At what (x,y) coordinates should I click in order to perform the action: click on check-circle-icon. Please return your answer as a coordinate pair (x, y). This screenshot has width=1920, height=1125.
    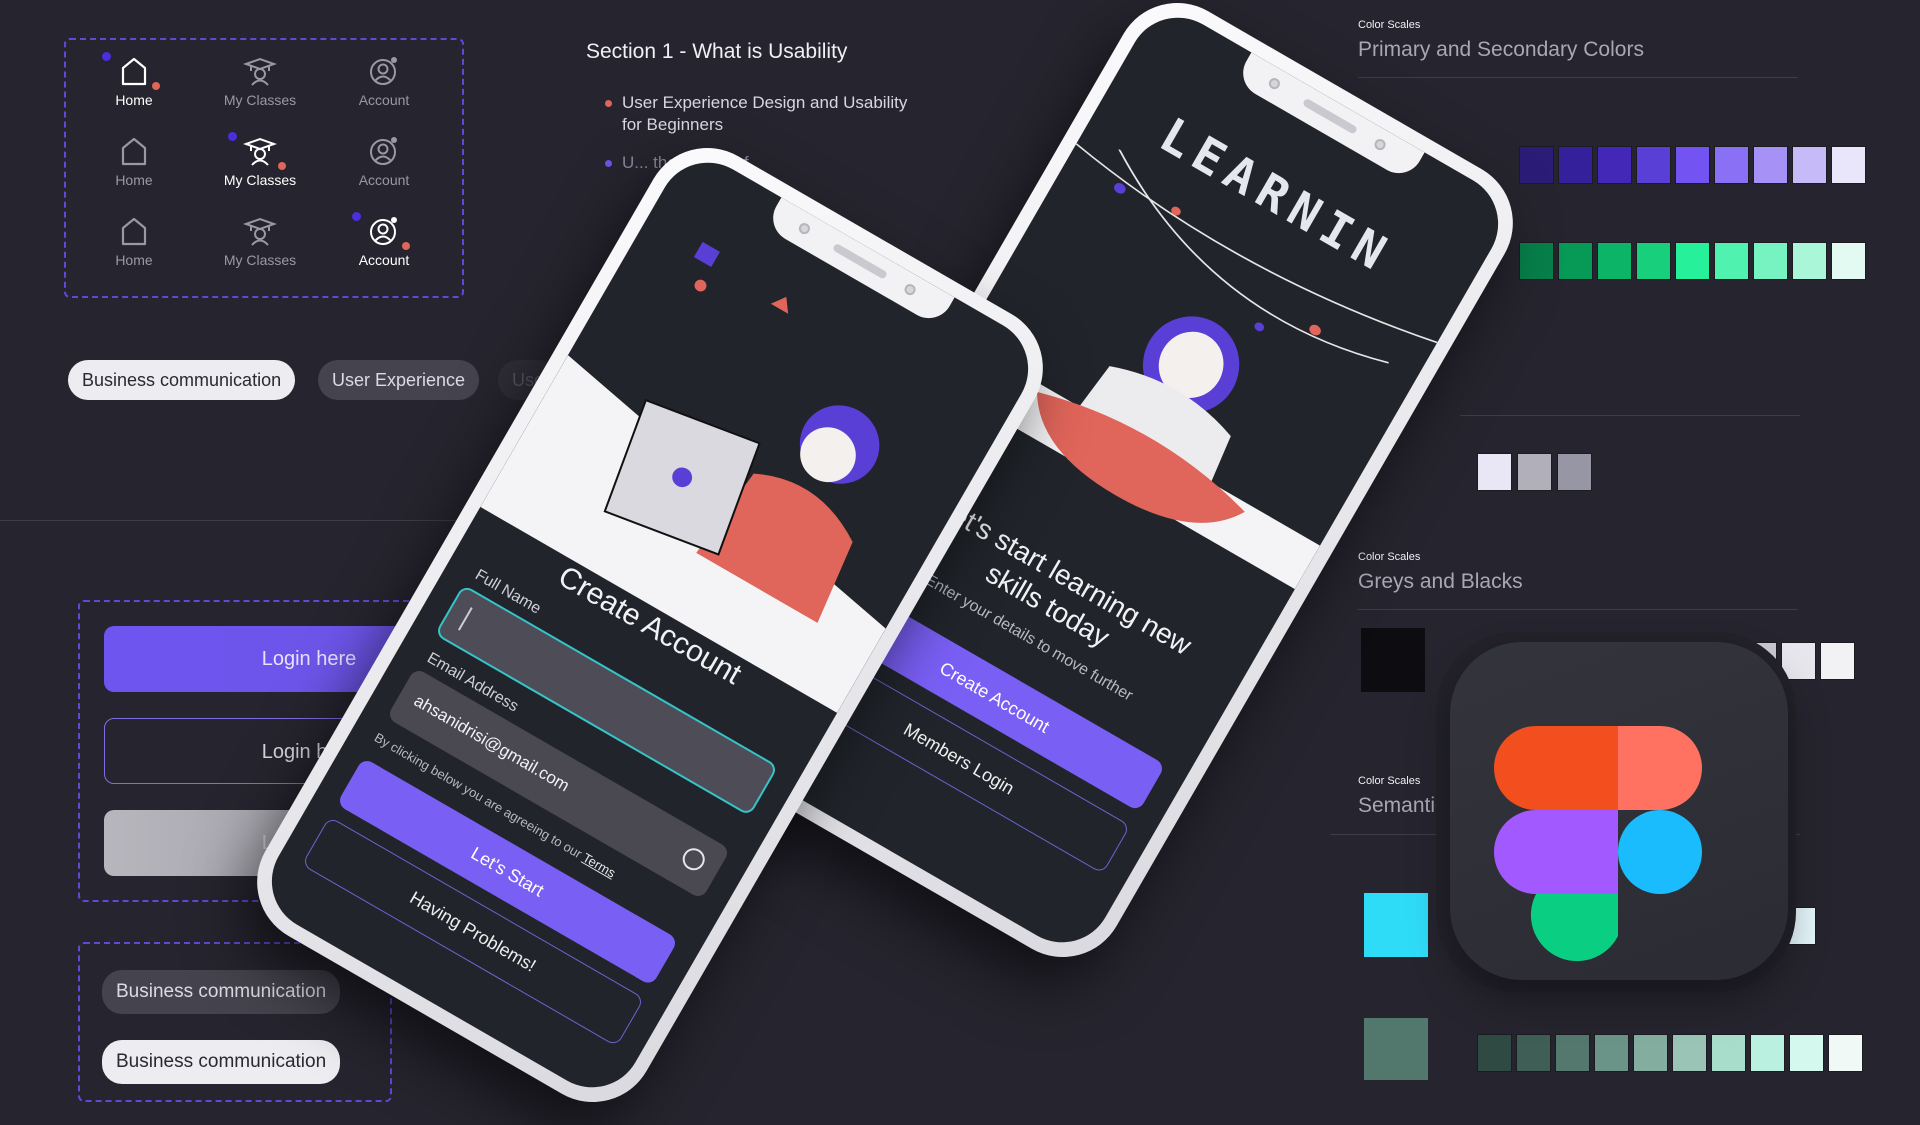
    Looking at the image, I should click on (693, 859).